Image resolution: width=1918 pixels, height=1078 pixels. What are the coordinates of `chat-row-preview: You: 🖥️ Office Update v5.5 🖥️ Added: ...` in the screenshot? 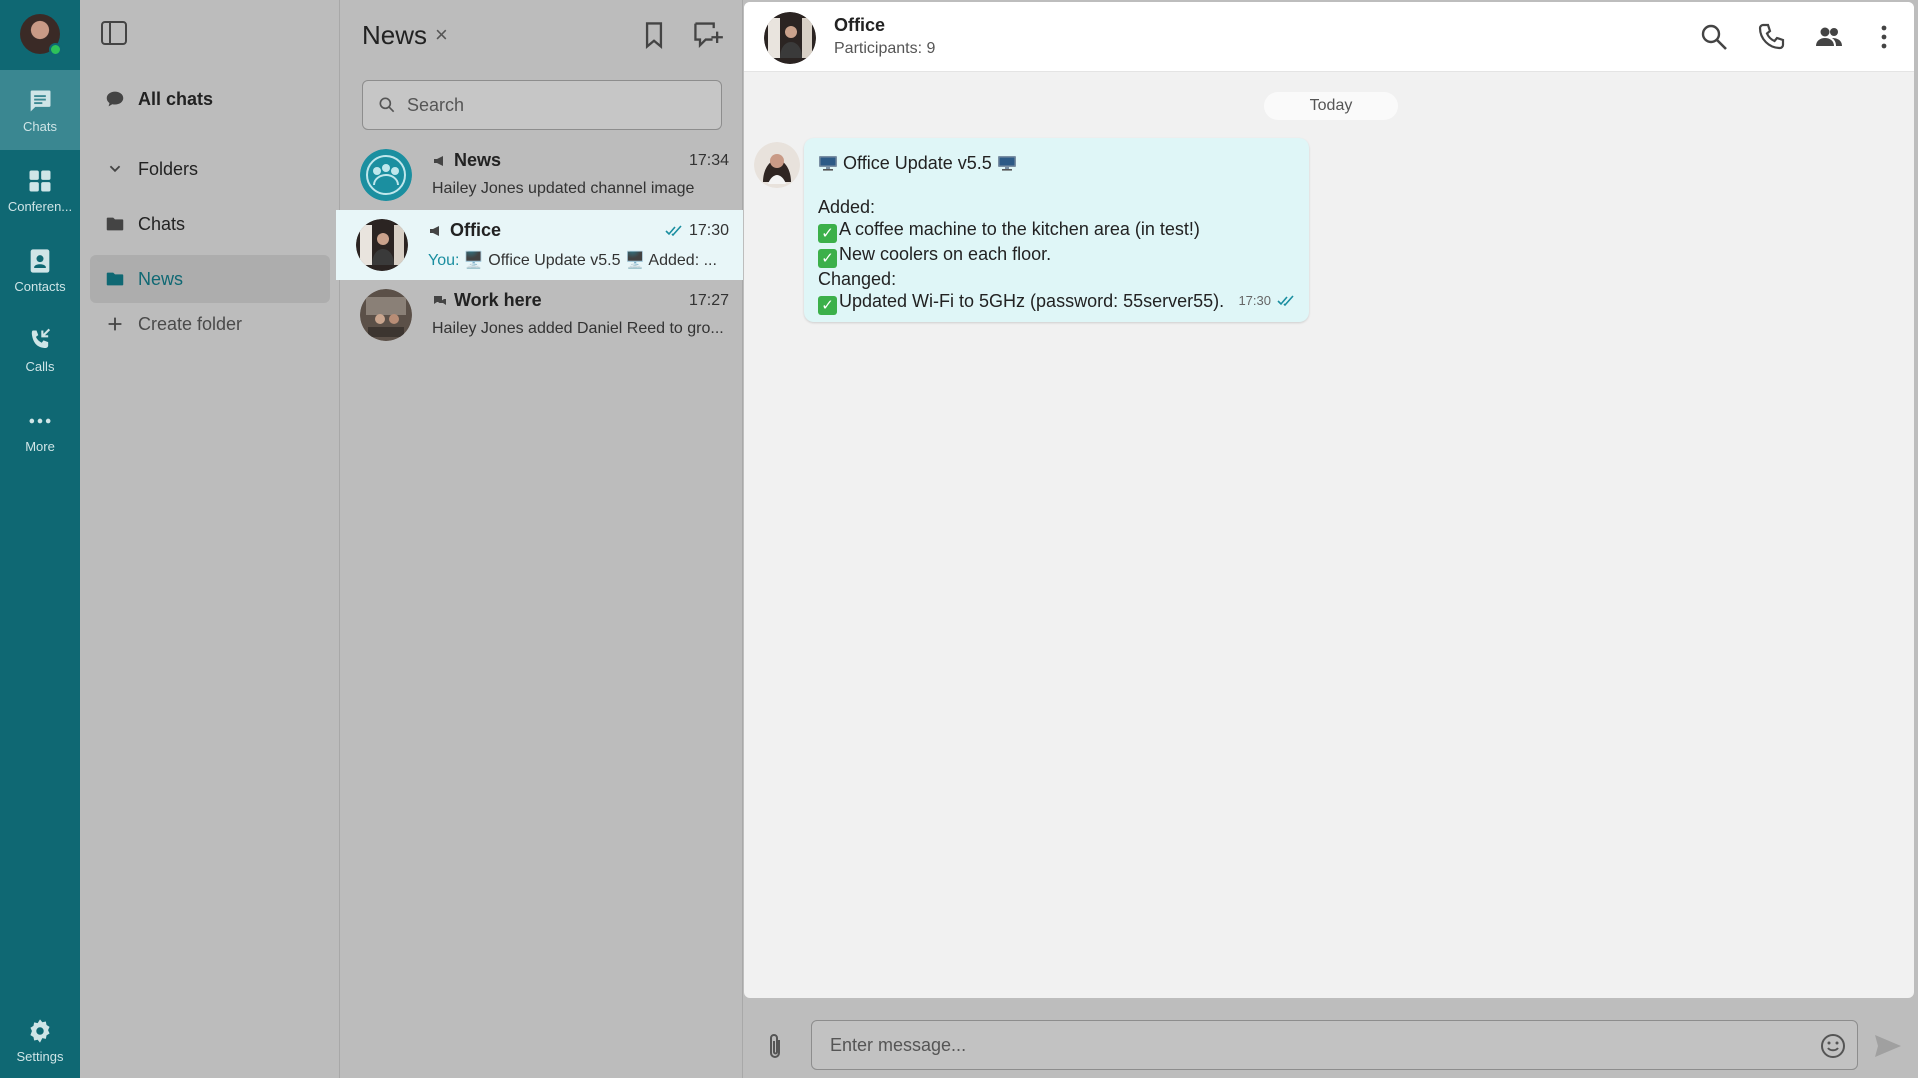 It's located at (578, 260).